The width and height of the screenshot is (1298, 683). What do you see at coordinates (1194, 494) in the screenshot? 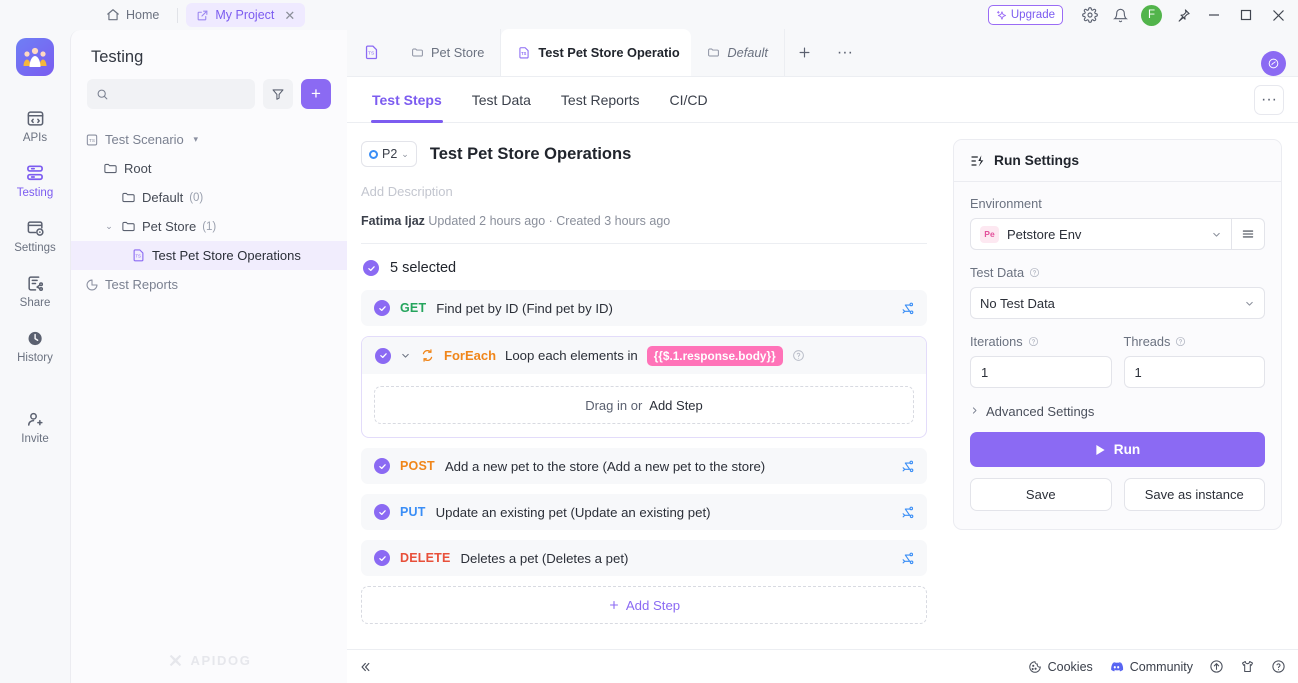
I see `save-as-instance-button: Save as instance` at bounding box center [1194, 494].